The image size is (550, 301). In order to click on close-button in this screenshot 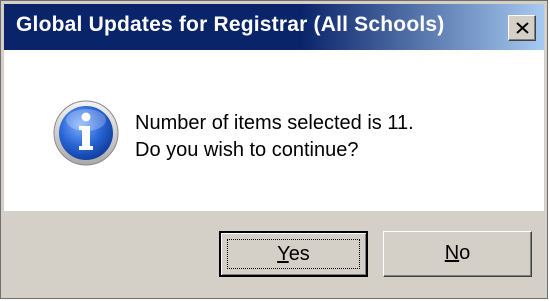, I will do `click(522, 28)`.